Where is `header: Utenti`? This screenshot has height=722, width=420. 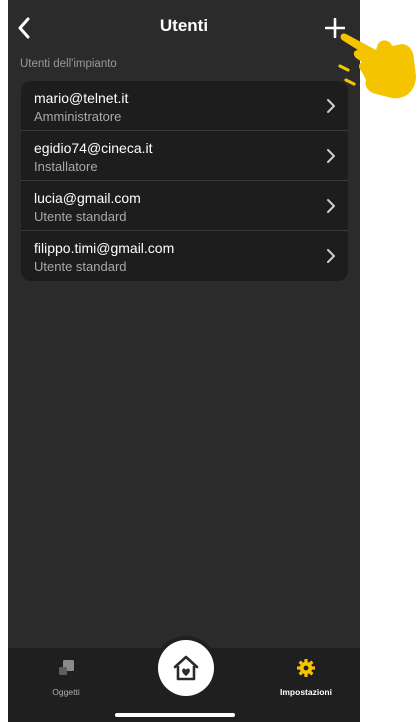 header: Utenti is located at coordinates (184, 28).